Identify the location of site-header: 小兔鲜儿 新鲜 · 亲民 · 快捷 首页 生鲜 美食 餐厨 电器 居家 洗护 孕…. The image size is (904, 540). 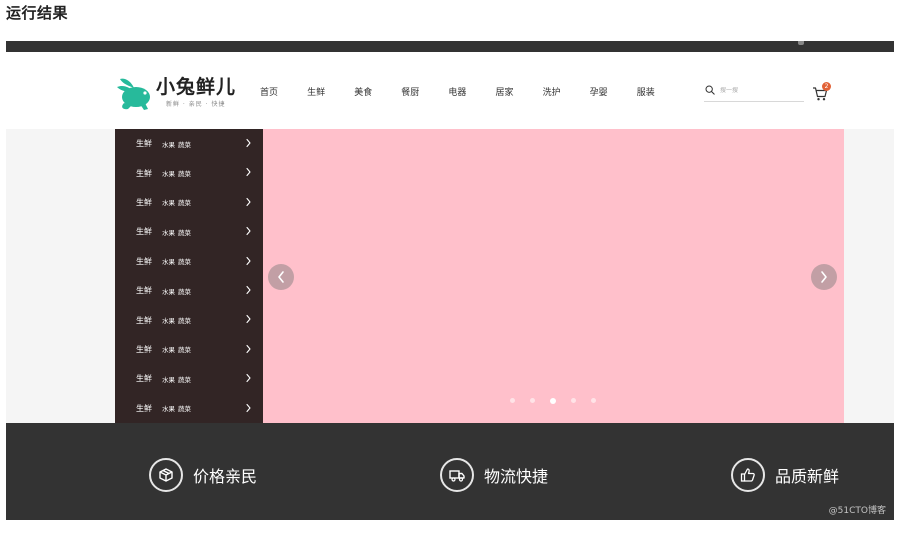
(450, 90).